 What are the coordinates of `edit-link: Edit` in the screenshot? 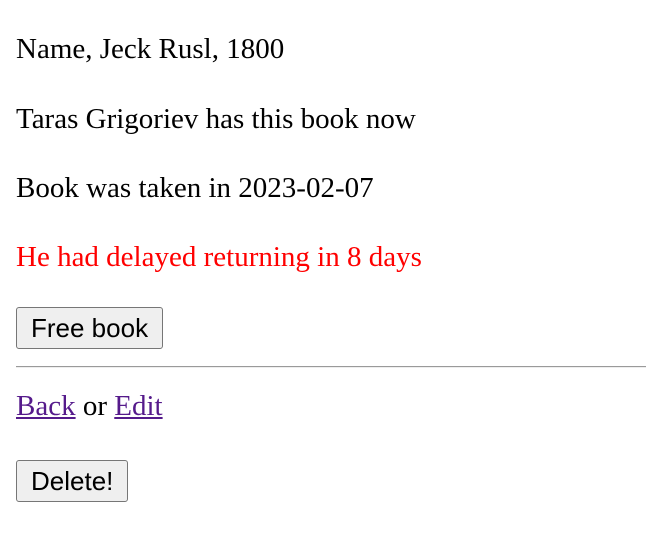 It's located at (138, 406).